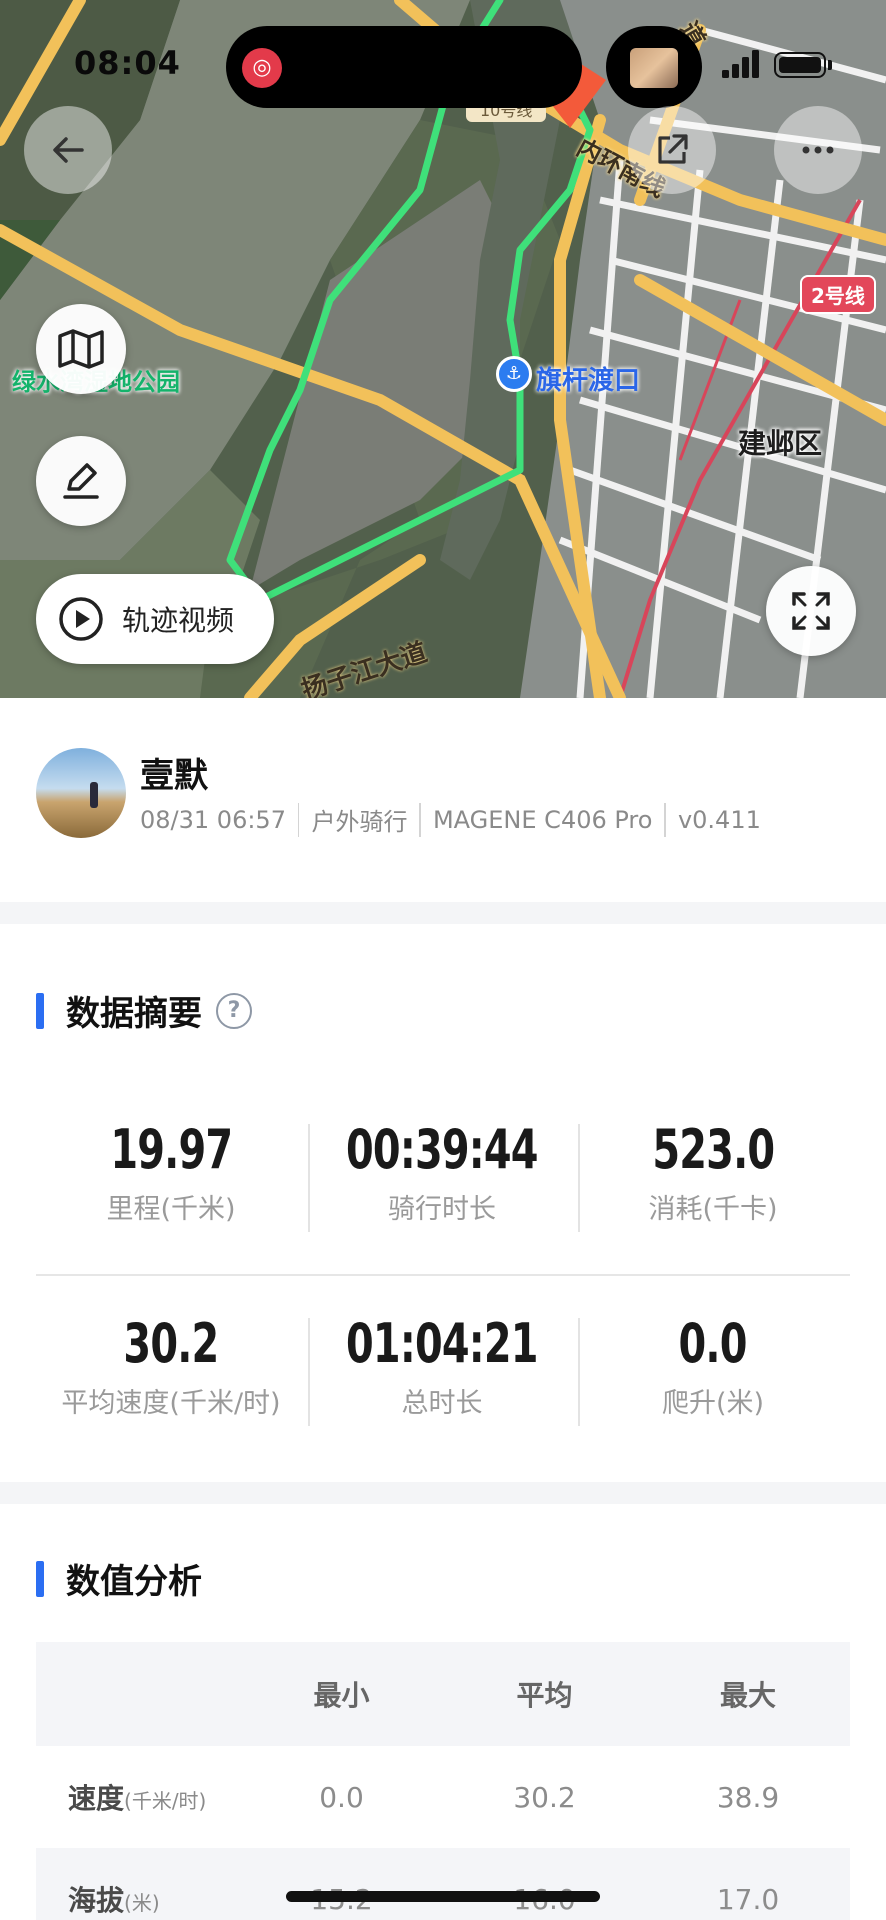 Image resolution: width=886 pixels, height=1920 pixels. What do you see at coordinates (443, 1884) in the screenshot?
I see `table-row: 海拔(米) 15.2 16.0 17.0` at bounding box center [443, 1884].